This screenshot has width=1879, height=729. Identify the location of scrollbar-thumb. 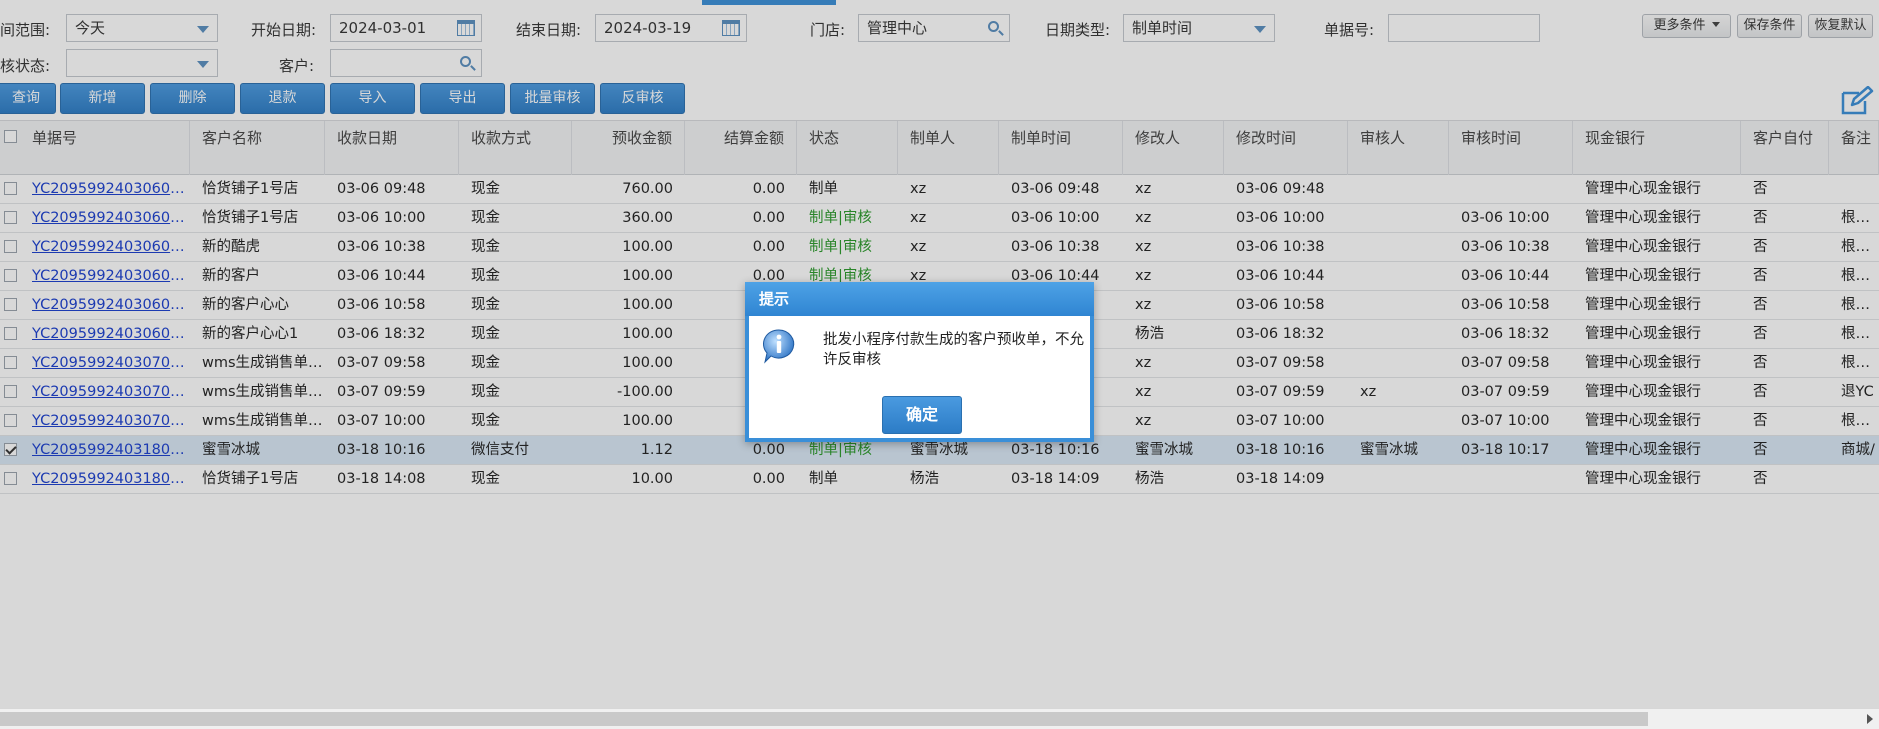
(824, 719).